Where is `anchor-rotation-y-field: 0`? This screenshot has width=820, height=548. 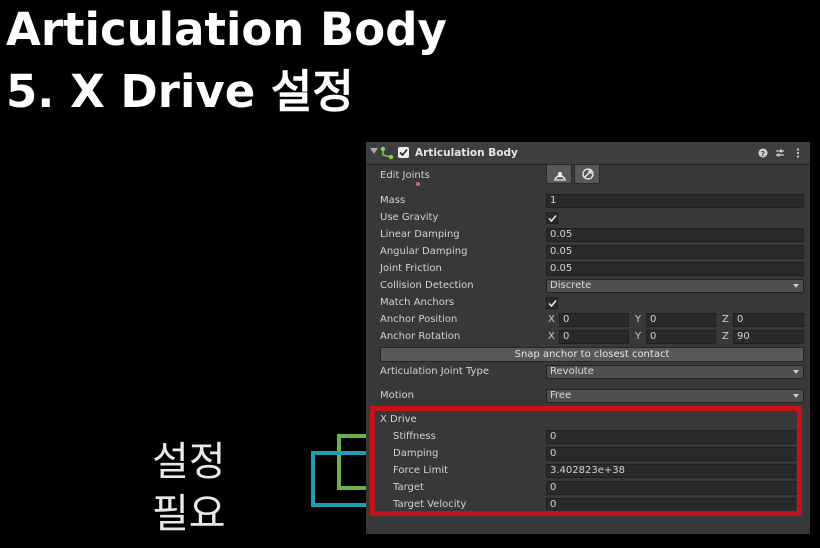
anchor-rotation-y-field: 0 is located at coordinates (681, 337).